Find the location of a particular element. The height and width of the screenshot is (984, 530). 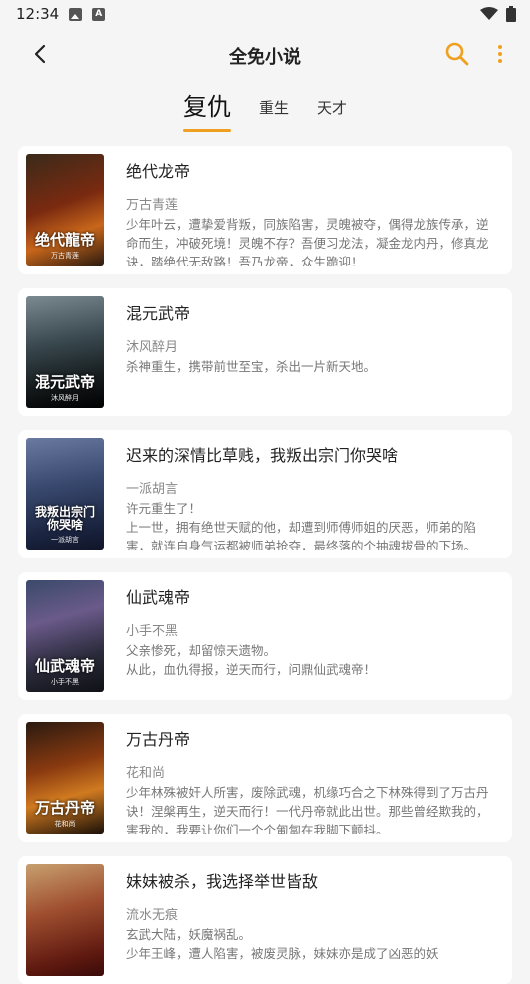

tab-genius: 天才 is located at coordinates (332, 114).